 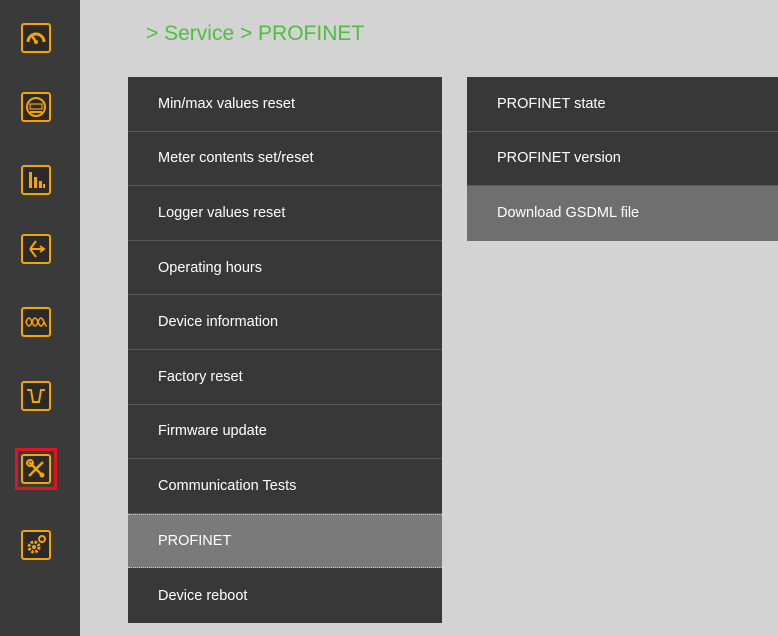 I want to click on settings-gear-icon, so click(x=36, y=545).